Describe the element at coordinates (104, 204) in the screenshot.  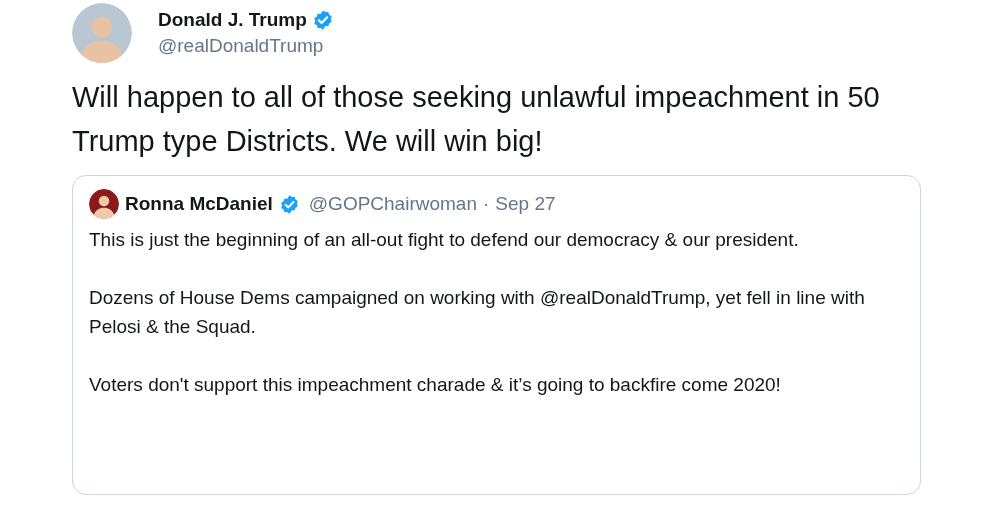
I see `avatar-icon` at that location.